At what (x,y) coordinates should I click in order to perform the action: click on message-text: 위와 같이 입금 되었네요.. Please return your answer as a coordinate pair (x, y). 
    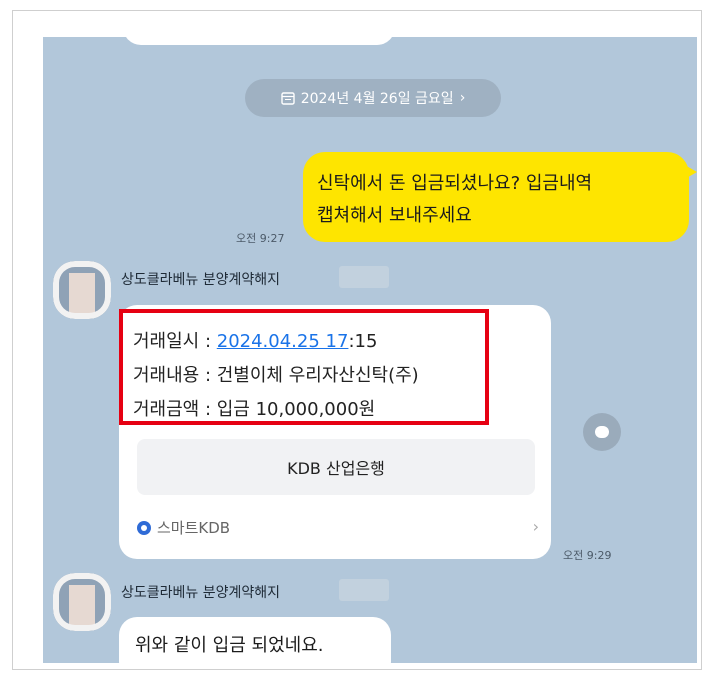
    Looking at the image, I should click on (229, 645).